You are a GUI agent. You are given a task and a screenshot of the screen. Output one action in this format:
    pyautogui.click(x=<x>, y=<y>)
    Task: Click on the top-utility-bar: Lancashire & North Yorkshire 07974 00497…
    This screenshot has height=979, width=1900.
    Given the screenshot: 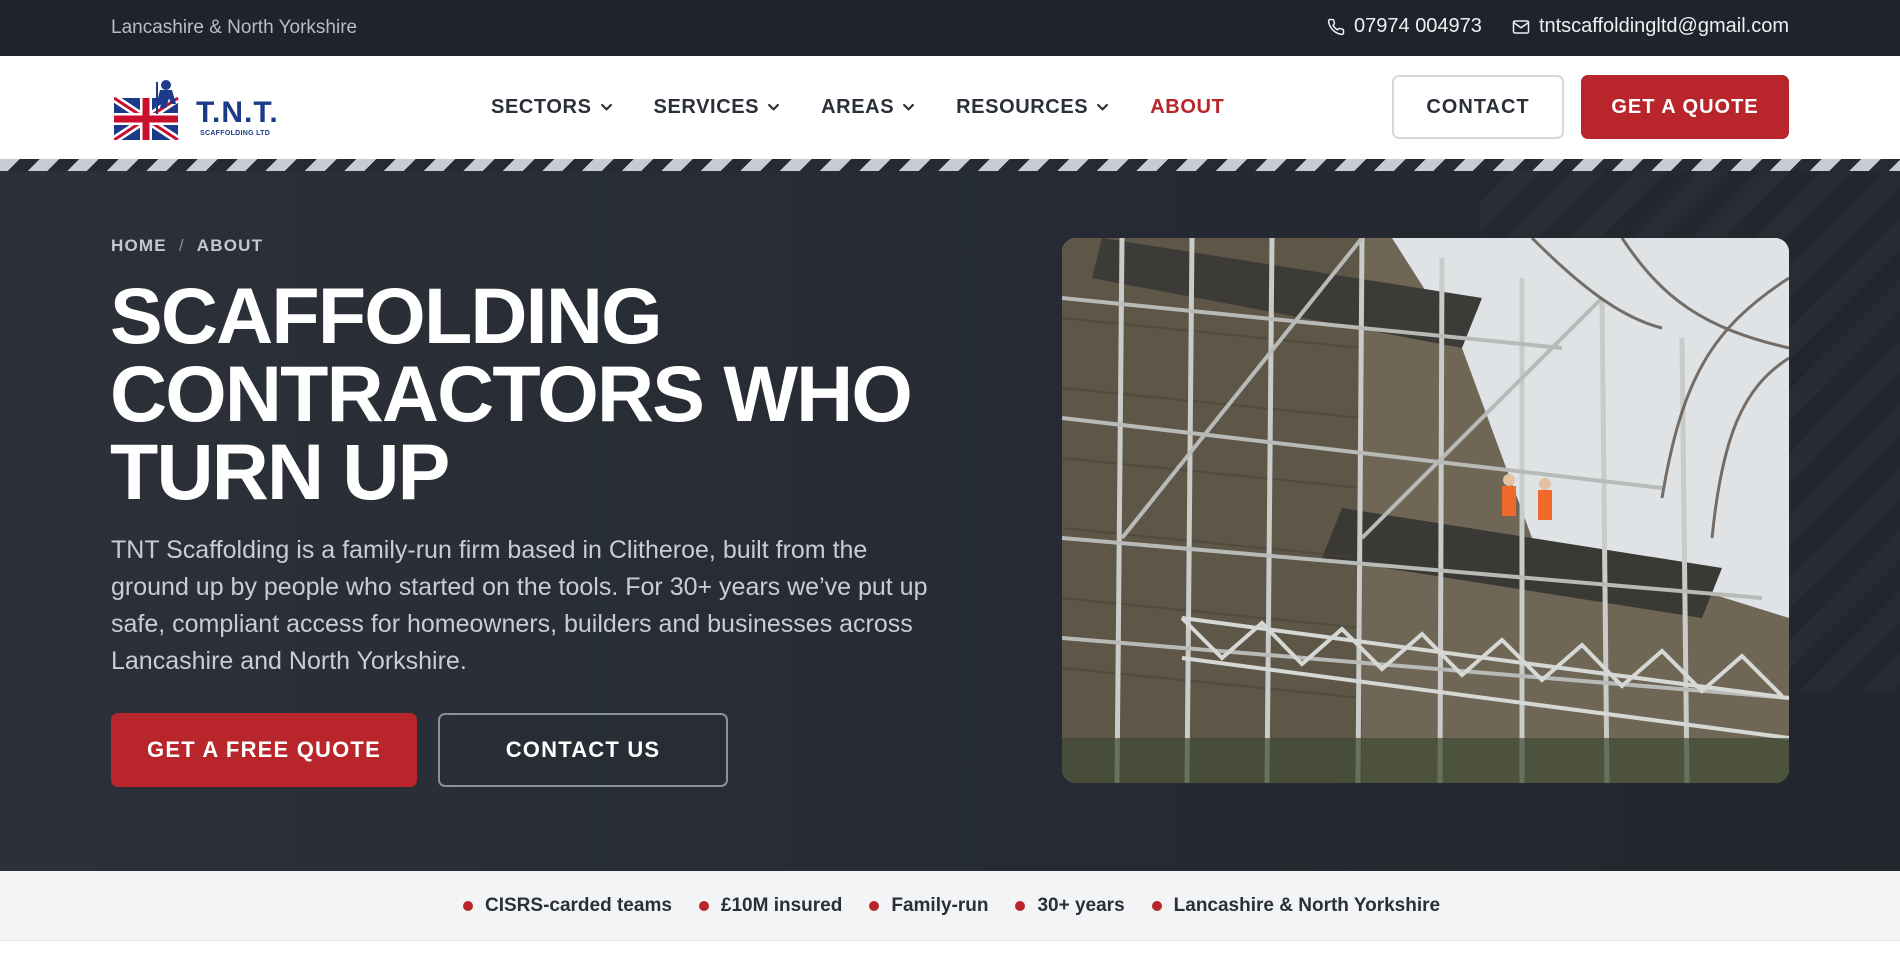 What is the action you would take?
    pyautogui.click(x=950, y=28)
    